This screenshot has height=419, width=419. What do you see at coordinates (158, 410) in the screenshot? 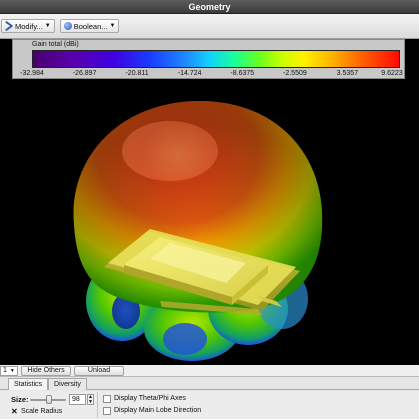
I see `display-main-lobe-label: Display Main Lobe Direction` at bounding box center [158, 410].